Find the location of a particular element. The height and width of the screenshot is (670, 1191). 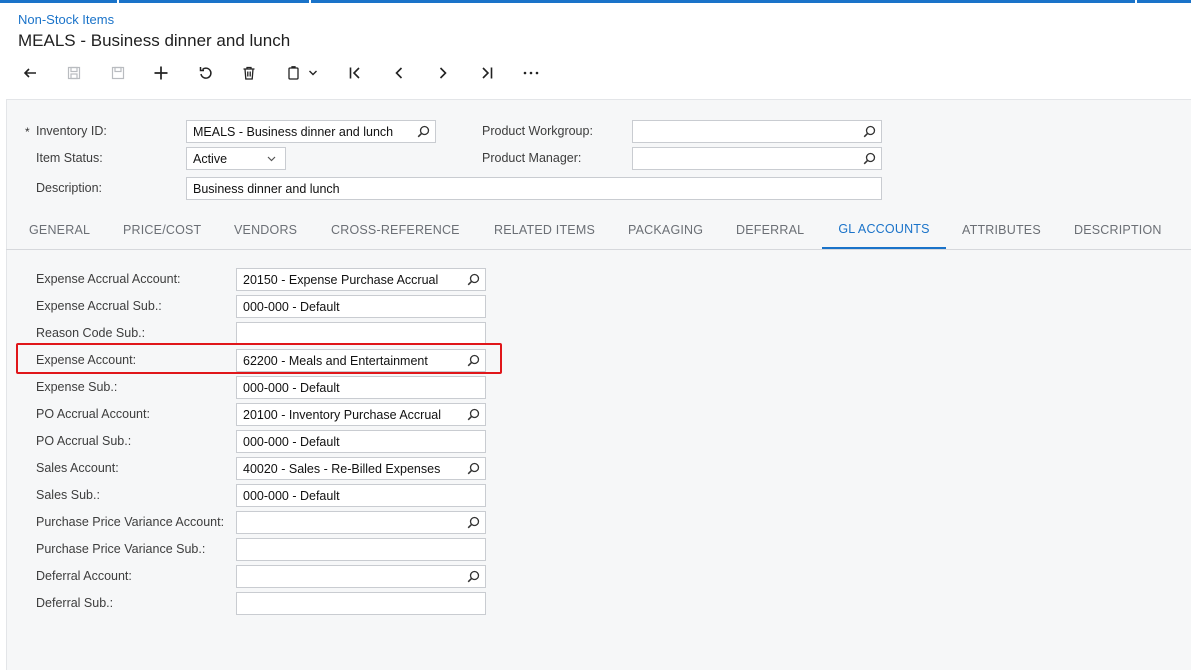

expense-accrual-sub-field: 000-000 - Default is located at coordinates (361, 306).